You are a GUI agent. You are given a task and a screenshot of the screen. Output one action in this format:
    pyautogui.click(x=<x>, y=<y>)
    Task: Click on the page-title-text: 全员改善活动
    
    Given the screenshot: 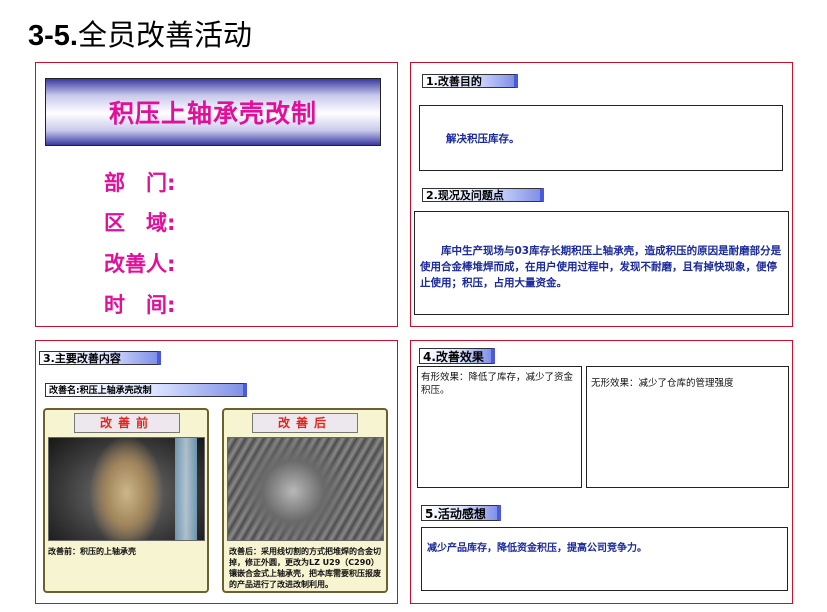 What is the action you would take?
    pyautogui.click(x=164, y=35)
    